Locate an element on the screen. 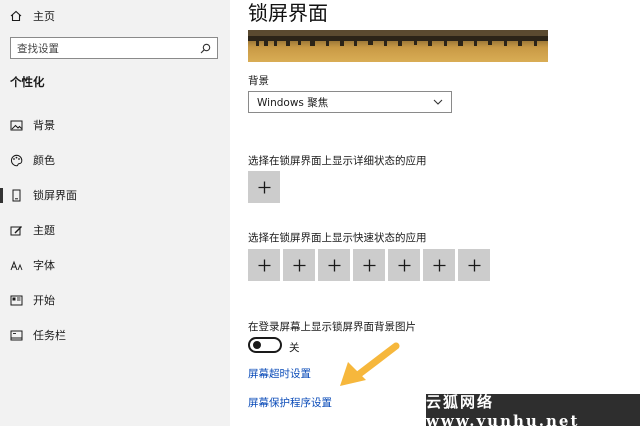 The image size is (640, 426). background-select: Windows 聚焦 is located at coordinates (350, 102).